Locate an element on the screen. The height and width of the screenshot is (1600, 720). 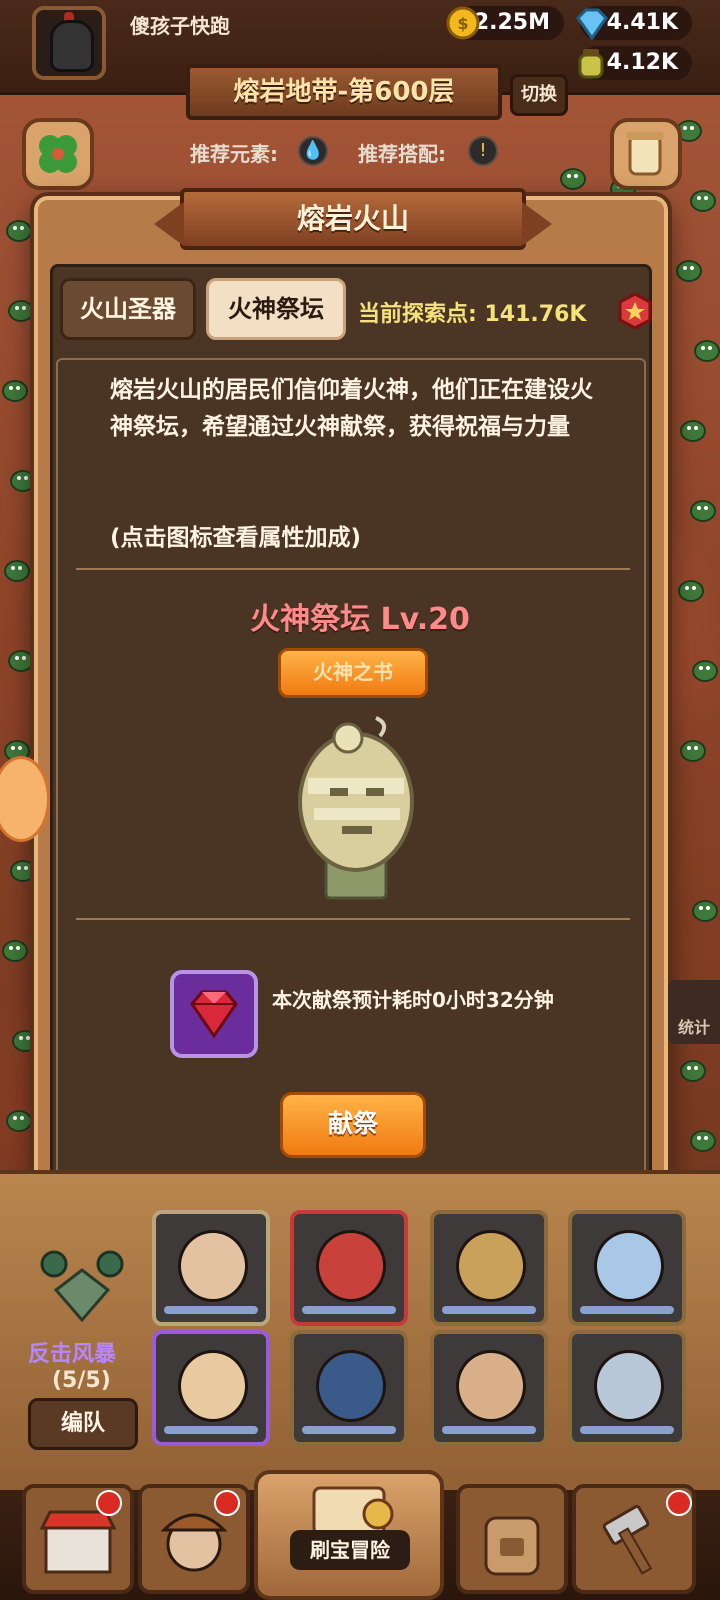
nav-bag-button is located at coordinates (512, 1539).